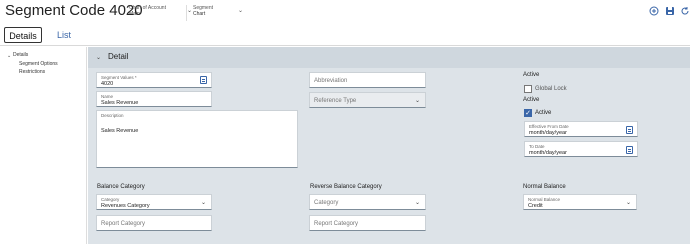 This screenshot has width=690, height=244. Describe the element at coordinates (218, 11) in the screenshot. I see `segment-dropdown: Segment Chart ⌄` at that location.